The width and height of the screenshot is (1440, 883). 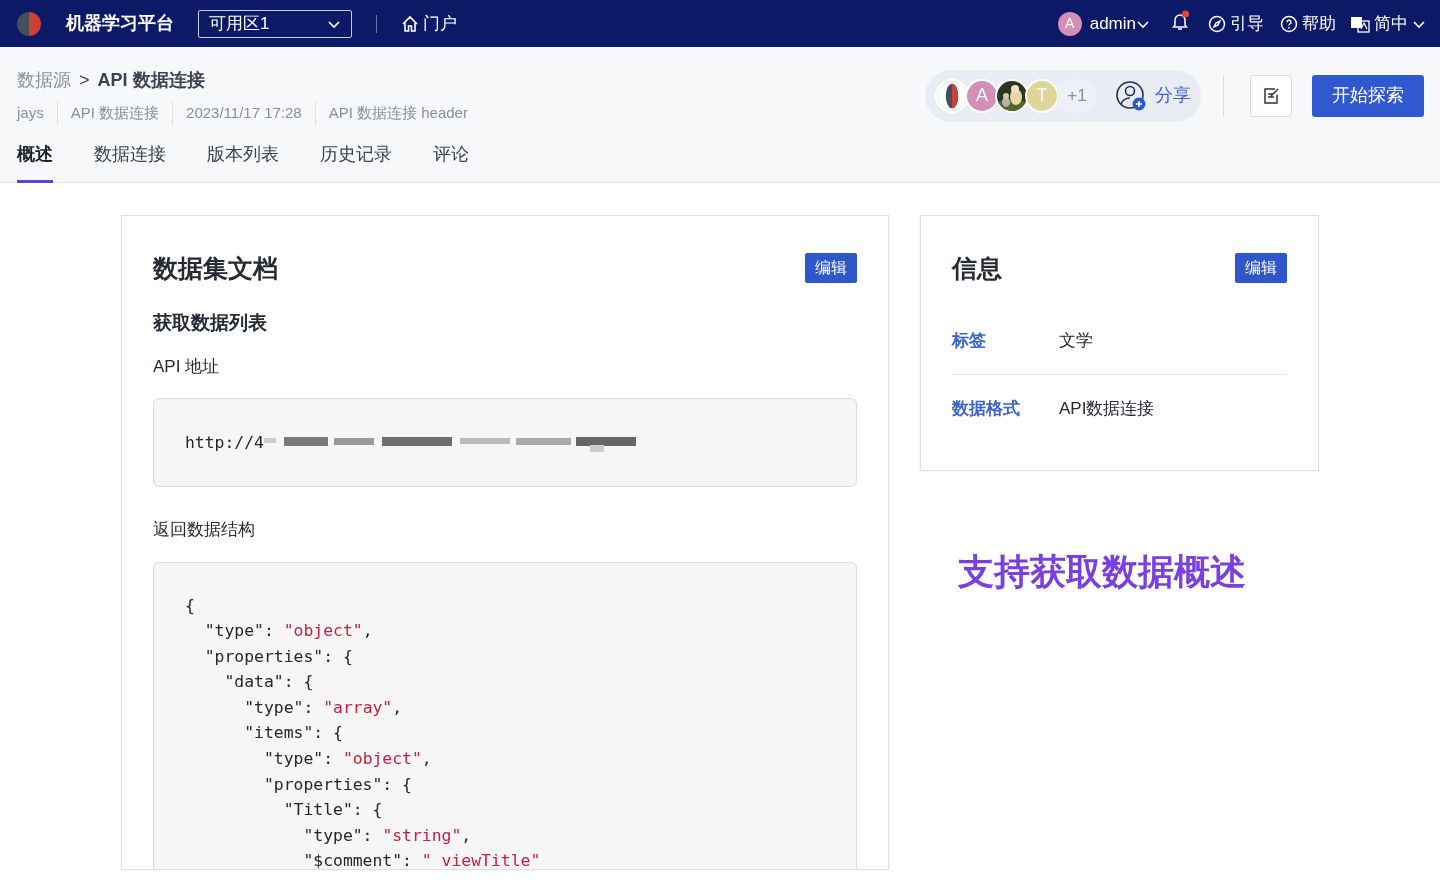 I want to click on guide-link: 引导, so click(x=1236, y=23).